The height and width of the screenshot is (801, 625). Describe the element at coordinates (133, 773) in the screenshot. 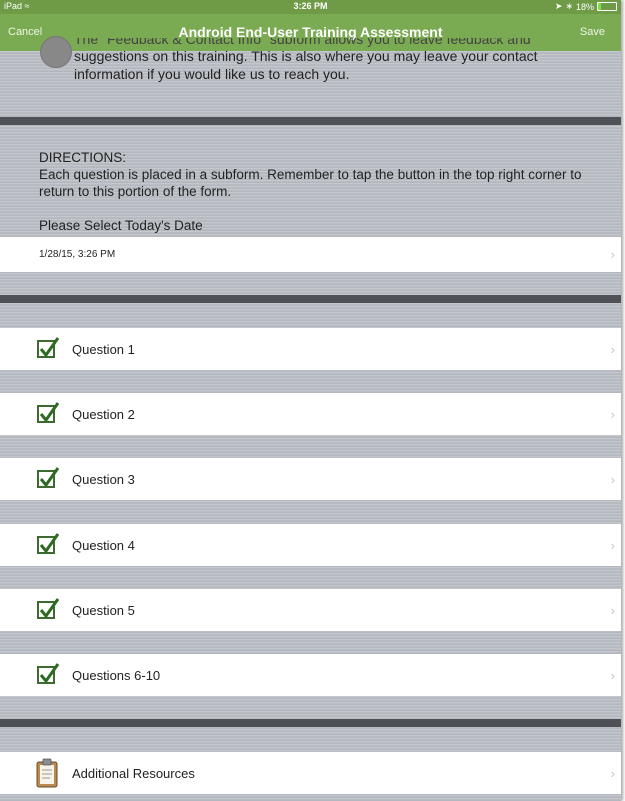

I see `resources-label: Additional Resources` at that location.